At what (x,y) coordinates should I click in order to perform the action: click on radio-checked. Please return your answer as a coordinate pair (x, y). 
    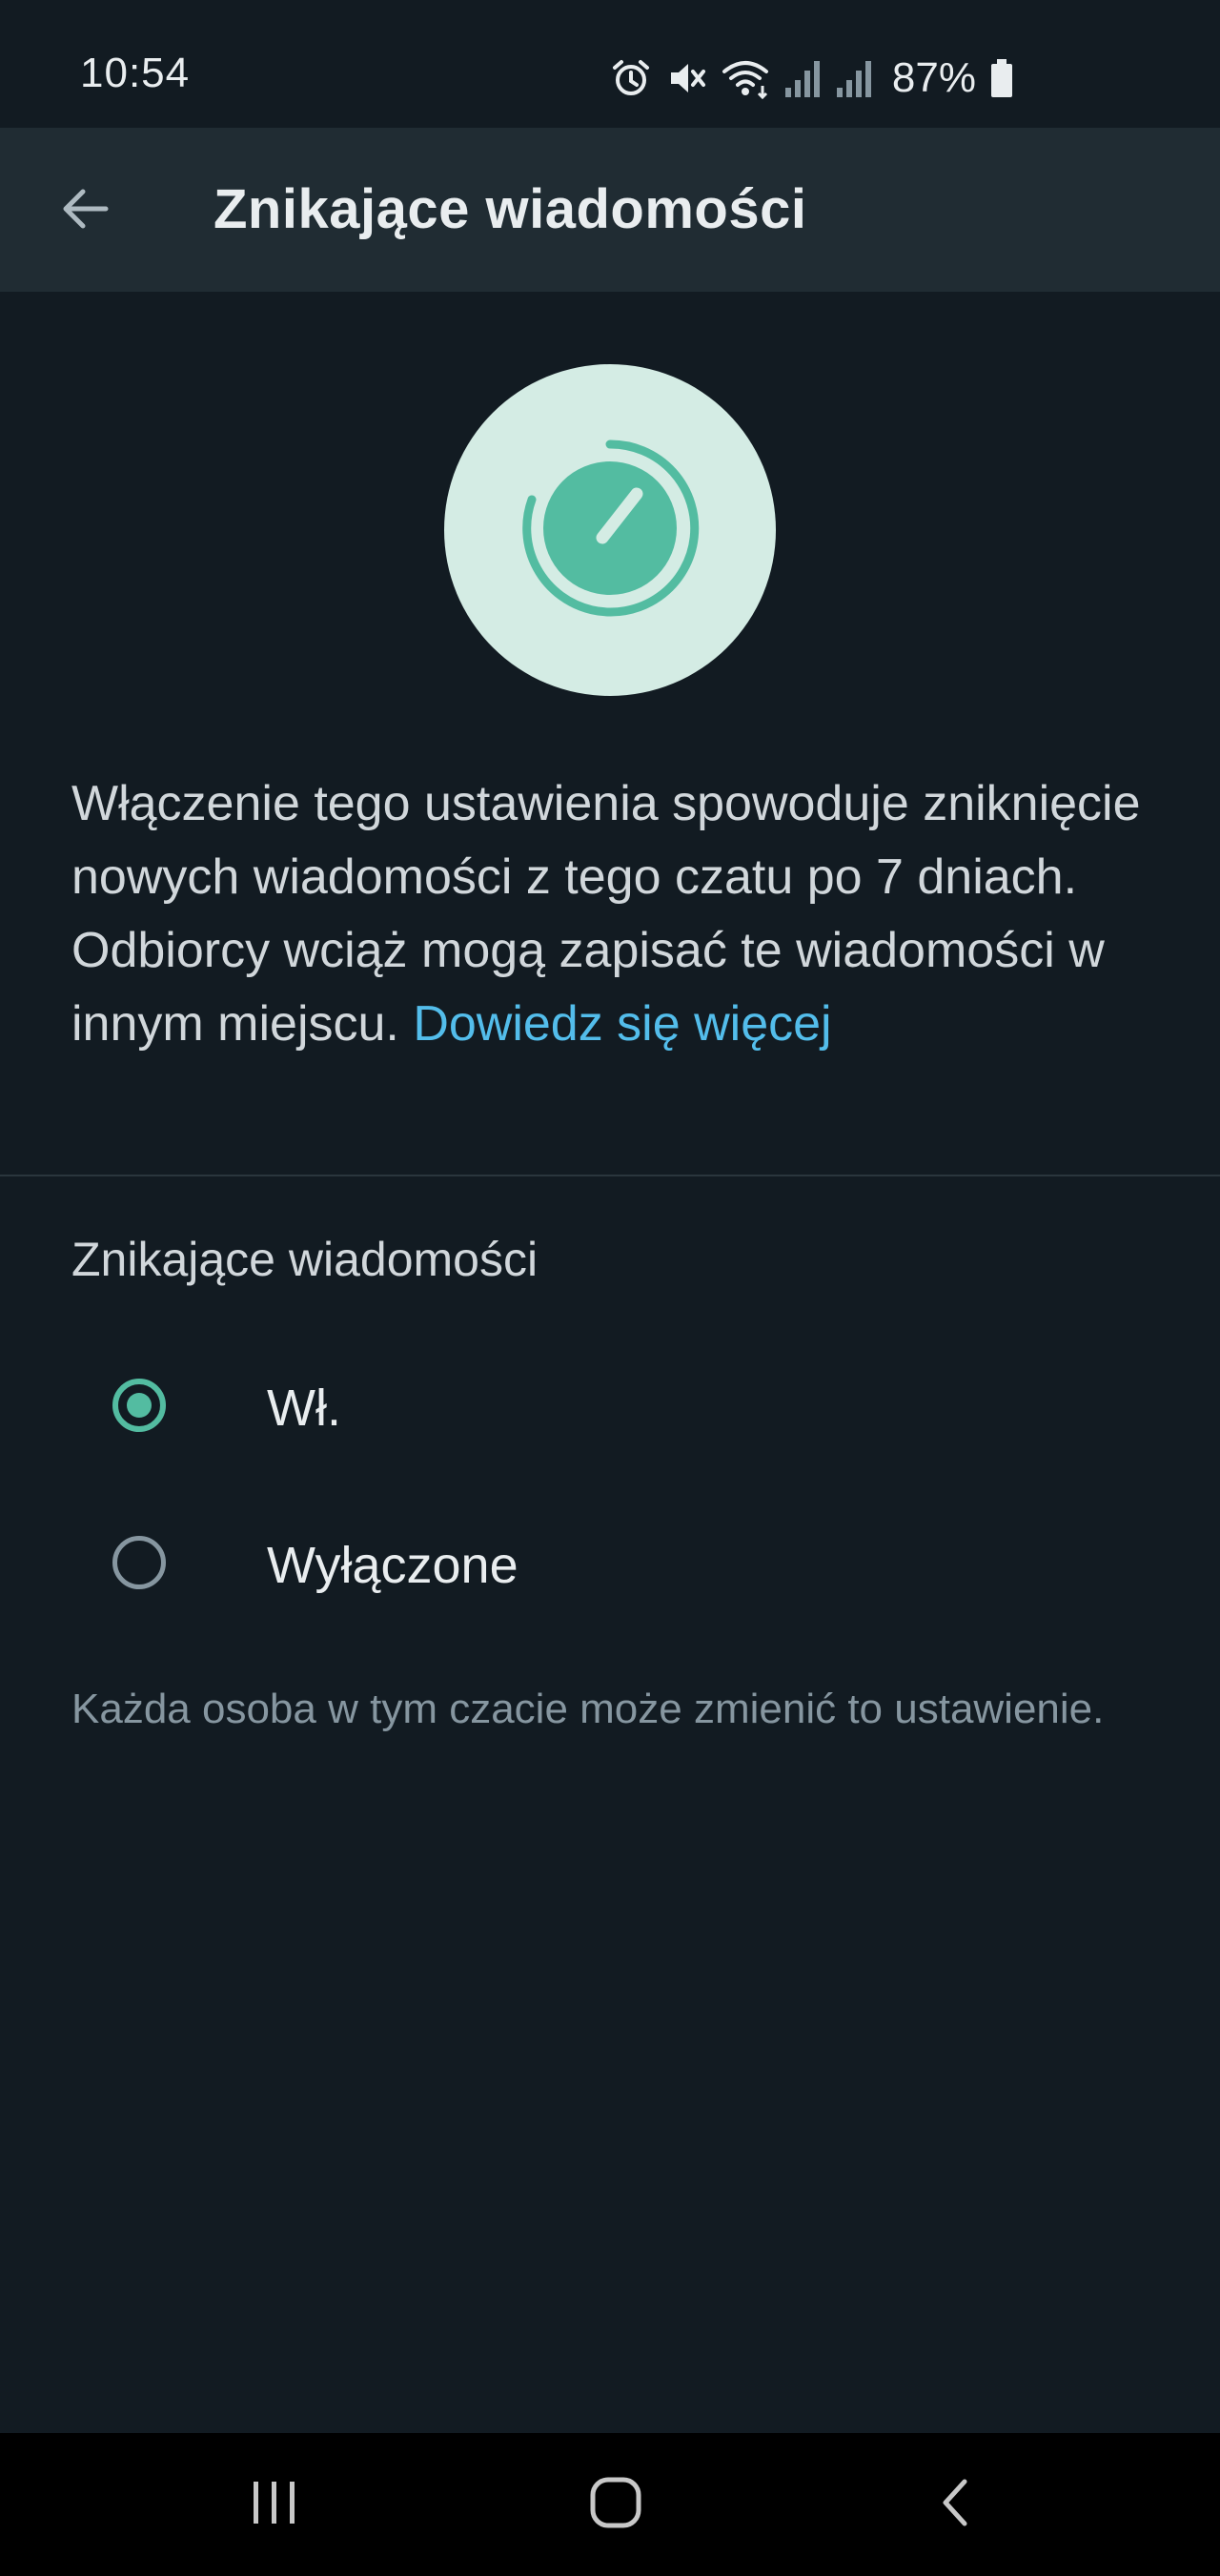
    Looking at the image, I should click on (139, 1405).